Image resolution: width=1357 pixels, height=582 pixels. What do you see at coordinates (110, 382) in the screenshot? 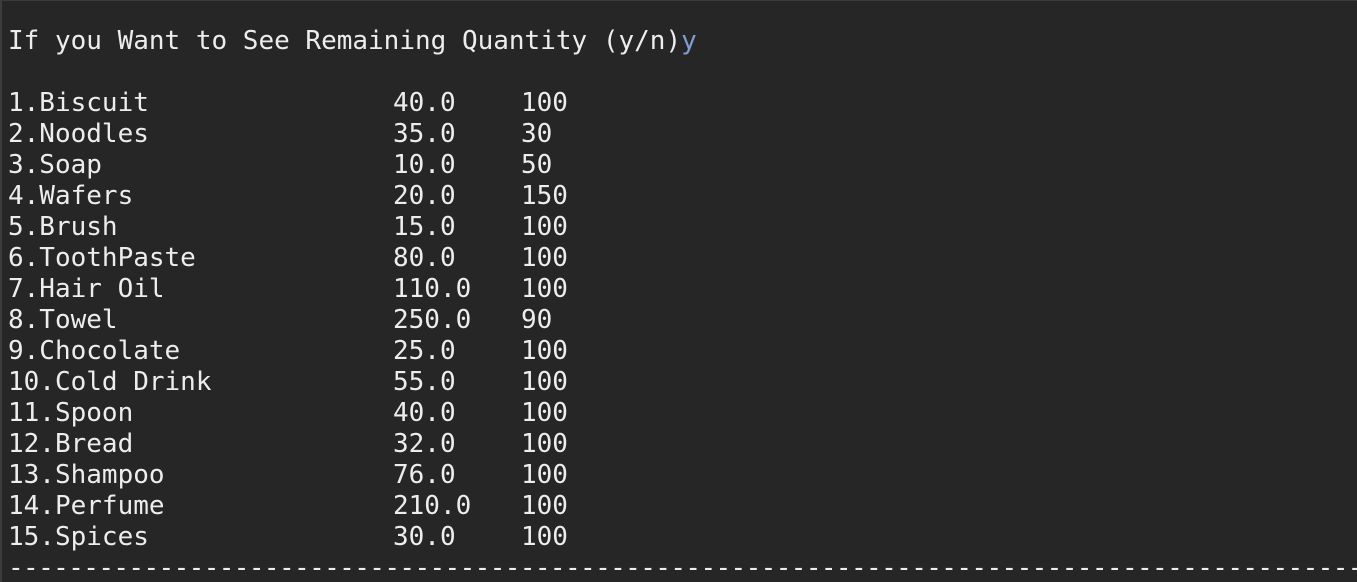
I see `item-name: 10.Cold Drink` at bounding box center [110, 382].